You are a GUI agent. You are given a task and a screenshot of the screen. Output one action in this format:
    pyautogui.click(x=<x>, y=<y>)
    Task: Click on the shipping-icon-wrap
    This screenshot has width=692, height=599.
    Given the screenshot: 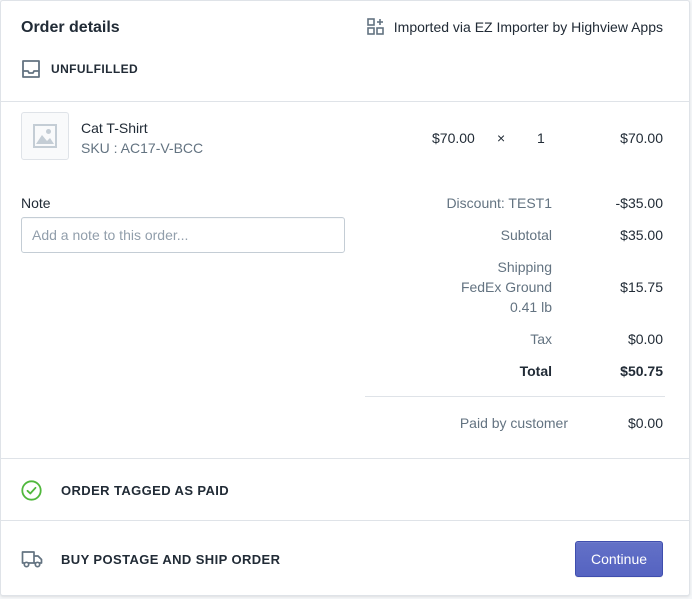 What is the action you would take?
    pyautogui.click(x=32, y=560)
    